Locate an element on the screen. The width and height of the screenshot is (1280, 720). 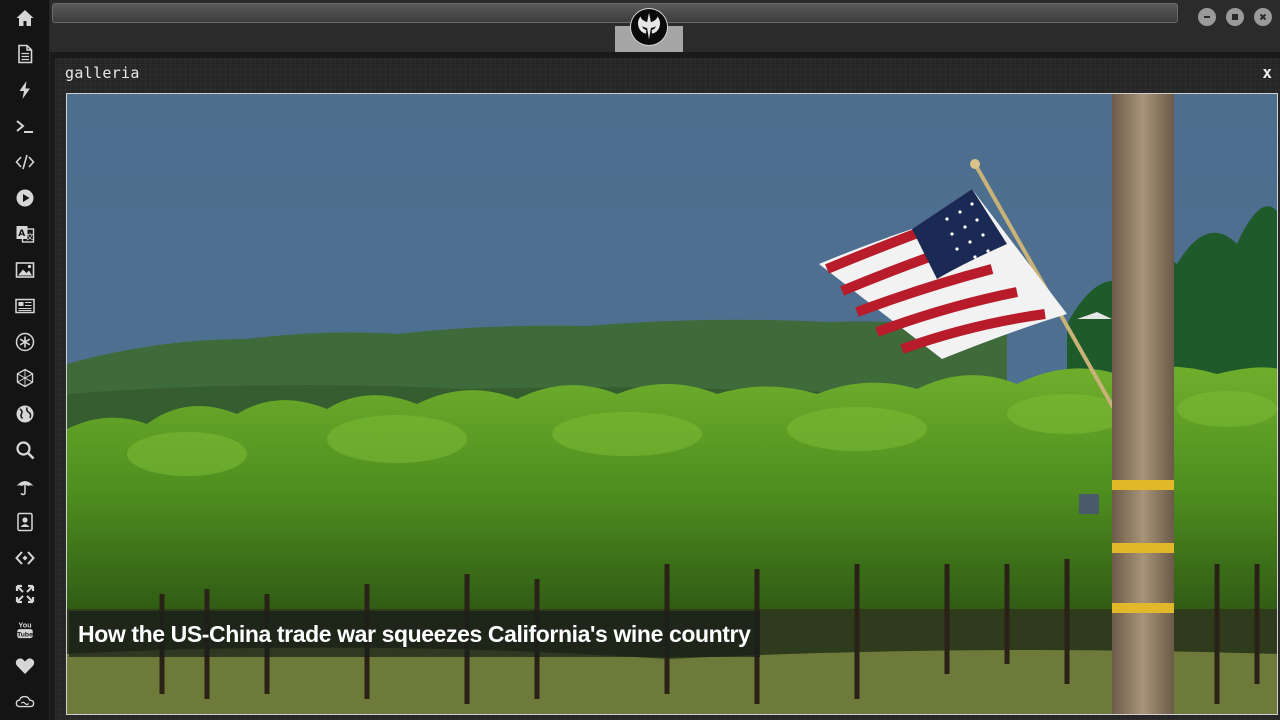
address-bar is located at coordinates (615, 13).